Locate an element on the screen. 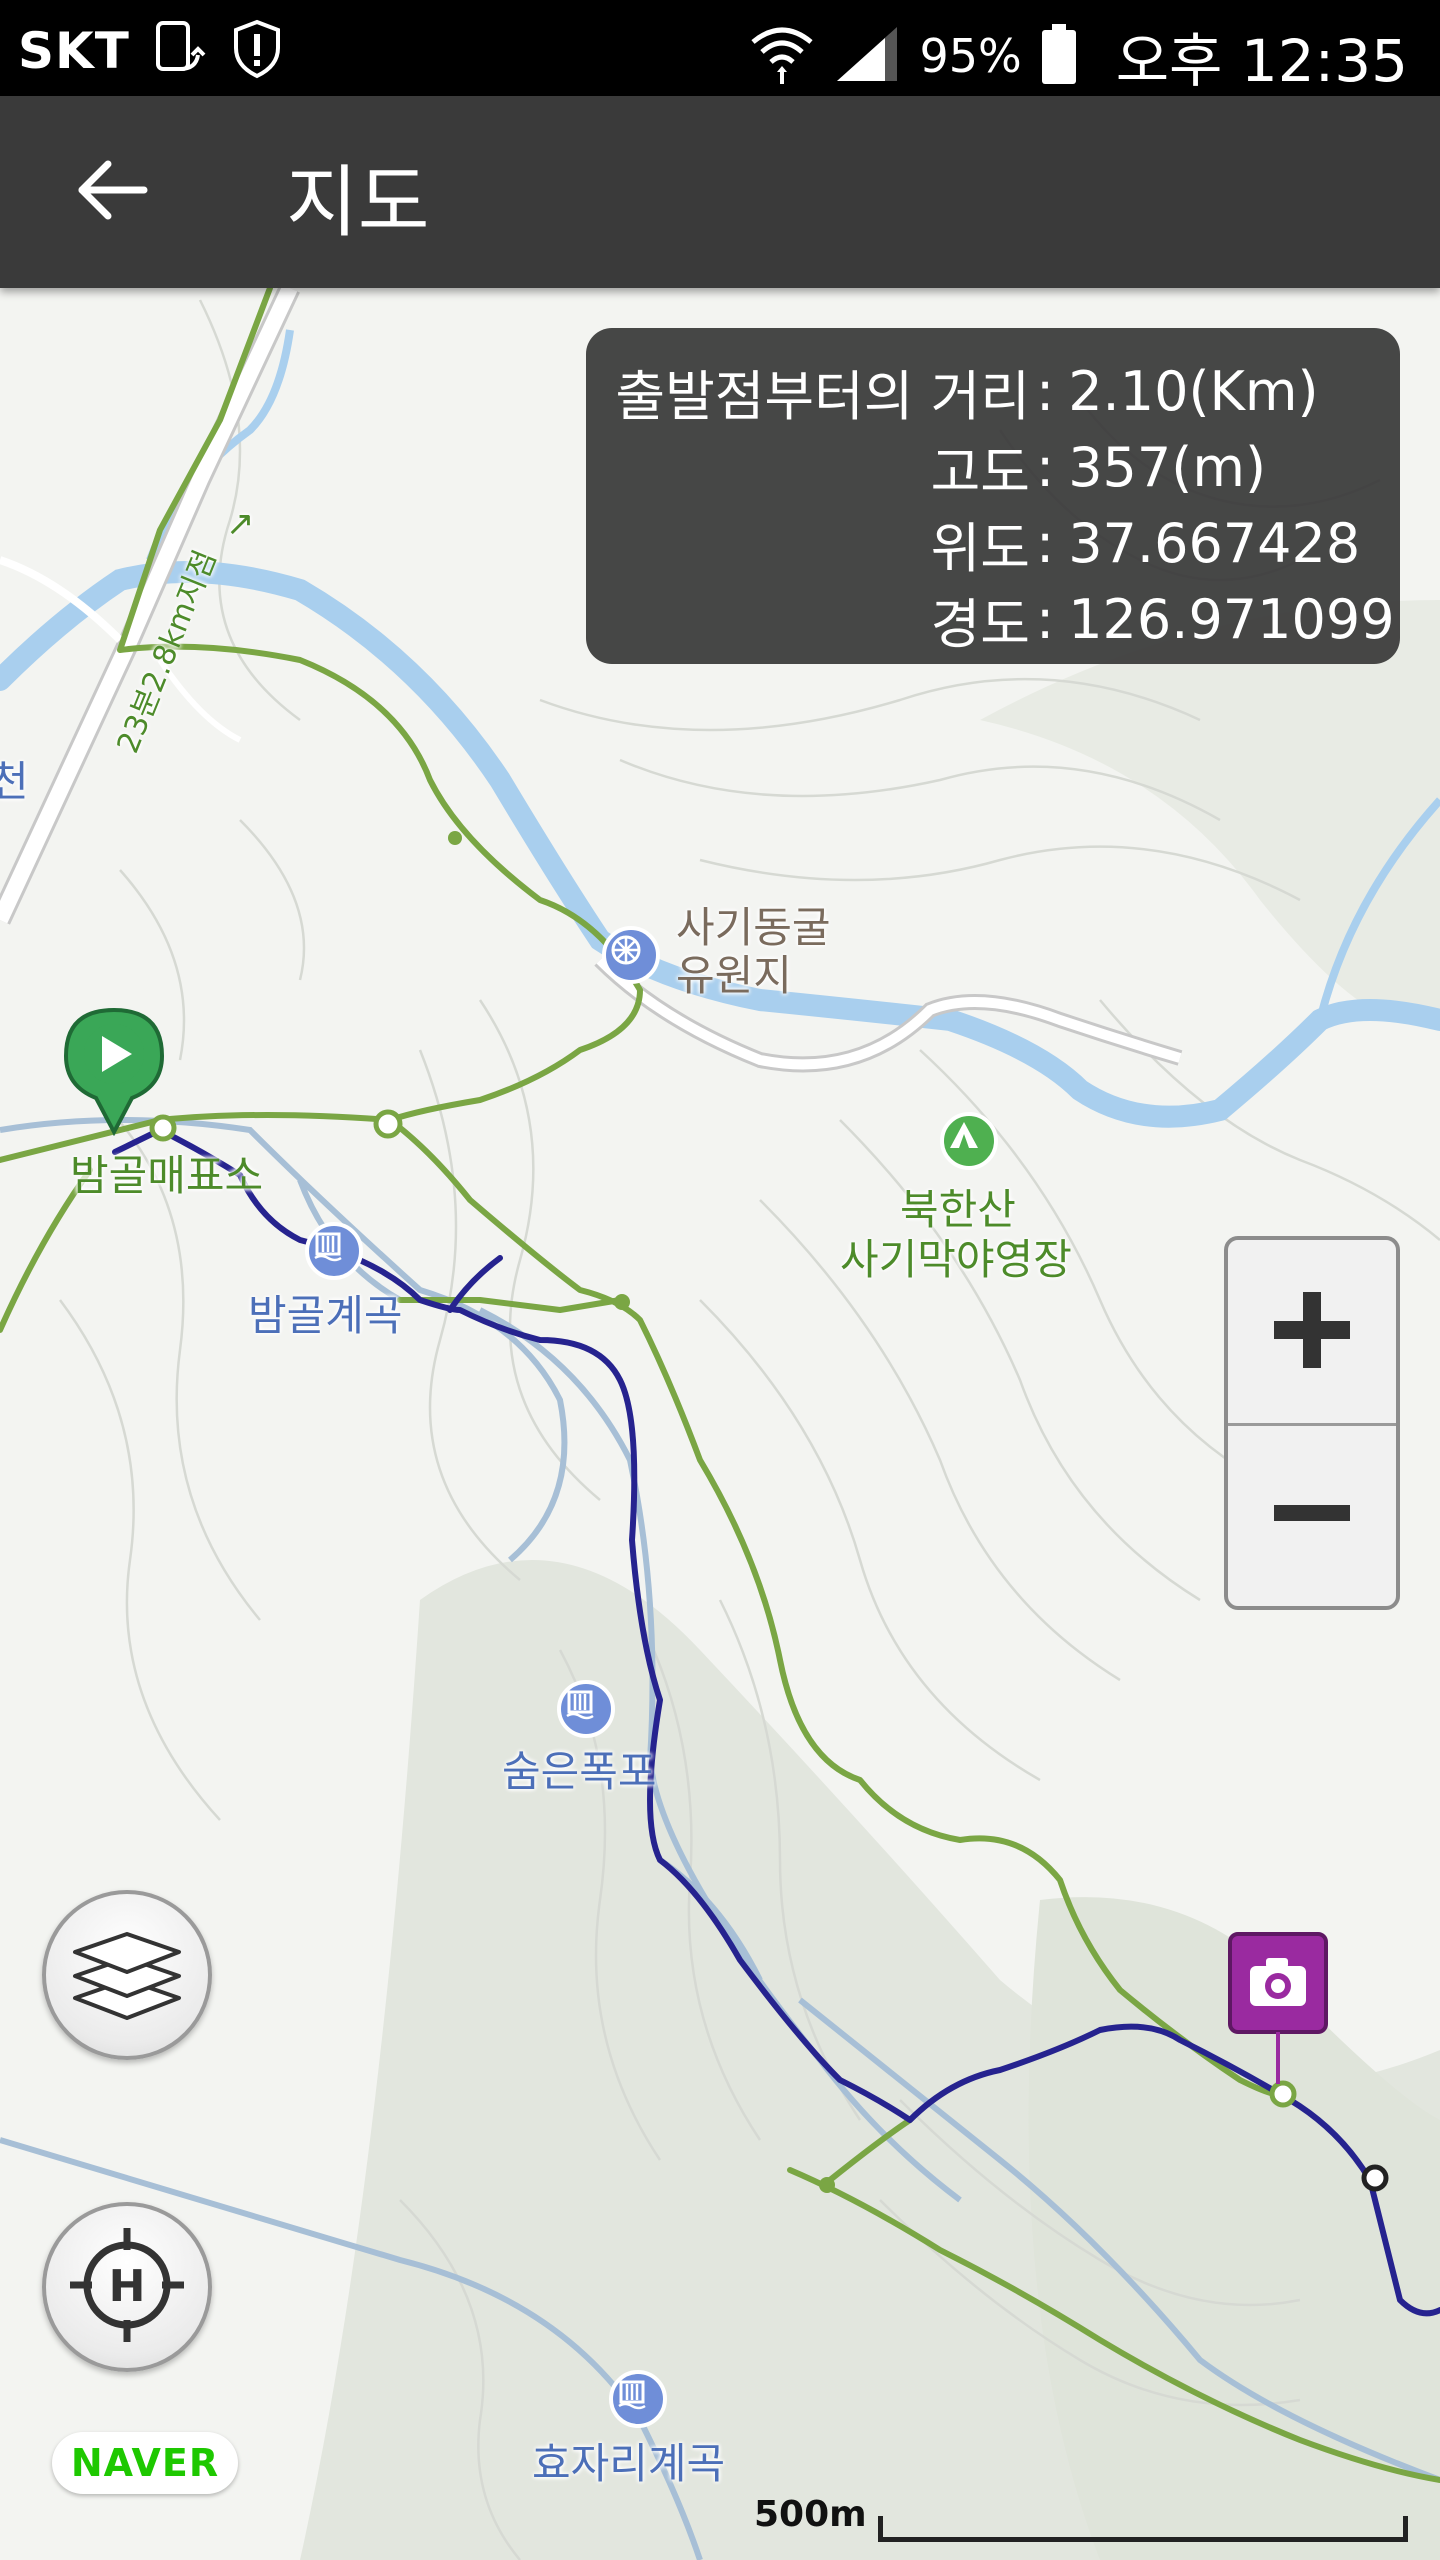 The image size is (1440, 2560). poi-label-camp-line2: 사기막야영장 is located at coordinates (956, 1259).